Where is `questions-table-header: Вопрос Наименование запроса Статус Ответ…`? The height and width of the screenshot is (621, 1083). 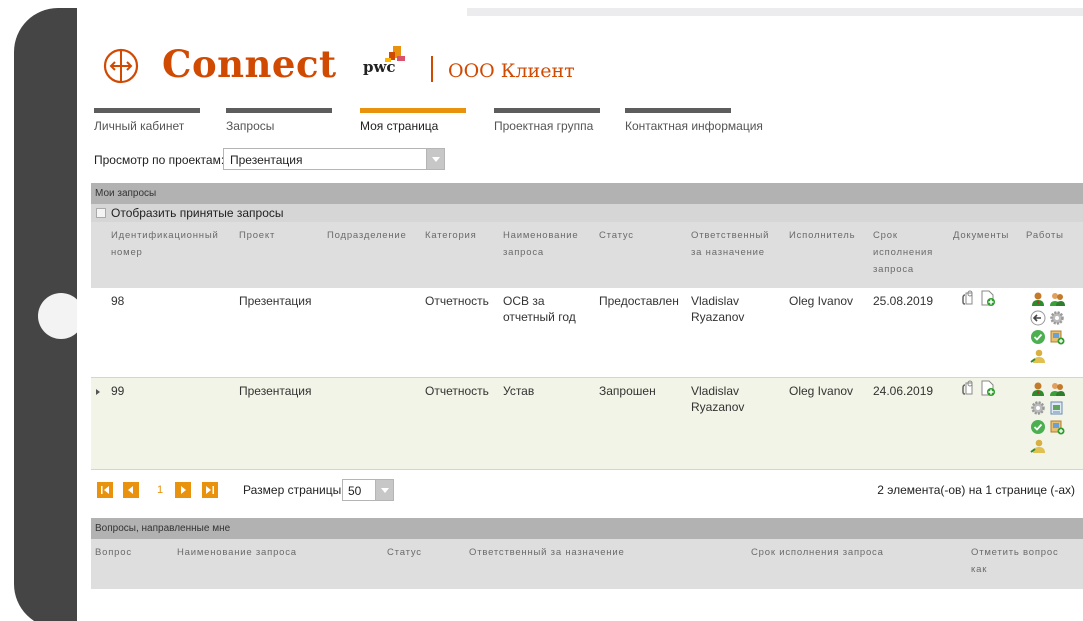
questions-table-header: Вопрос Наименование запроса Статус Ответ… is located at coordinates (587, 564).